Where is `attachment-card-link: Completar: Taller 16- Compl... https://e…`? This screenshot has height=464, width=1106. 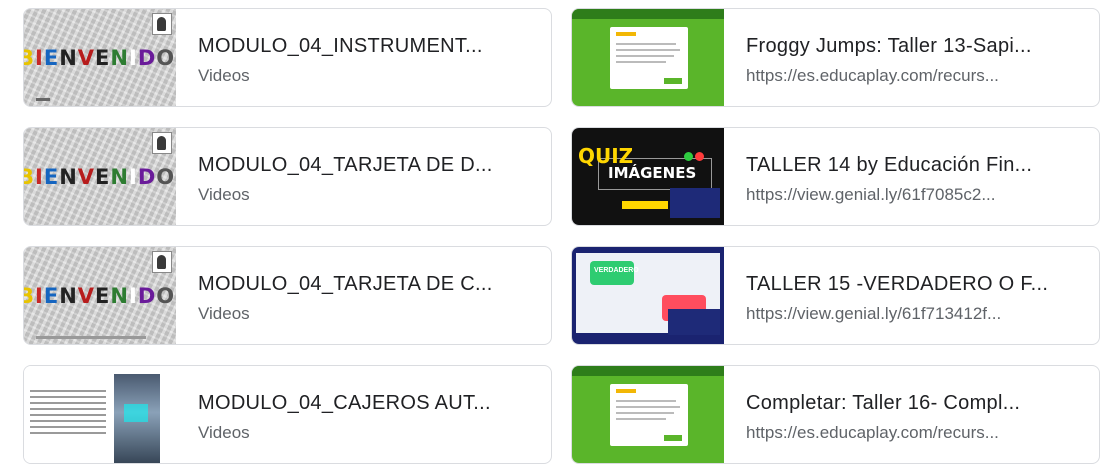 attachment-card-link: Completar: Taller 16- Compl... https://e… is located at coordinates (835, 414).